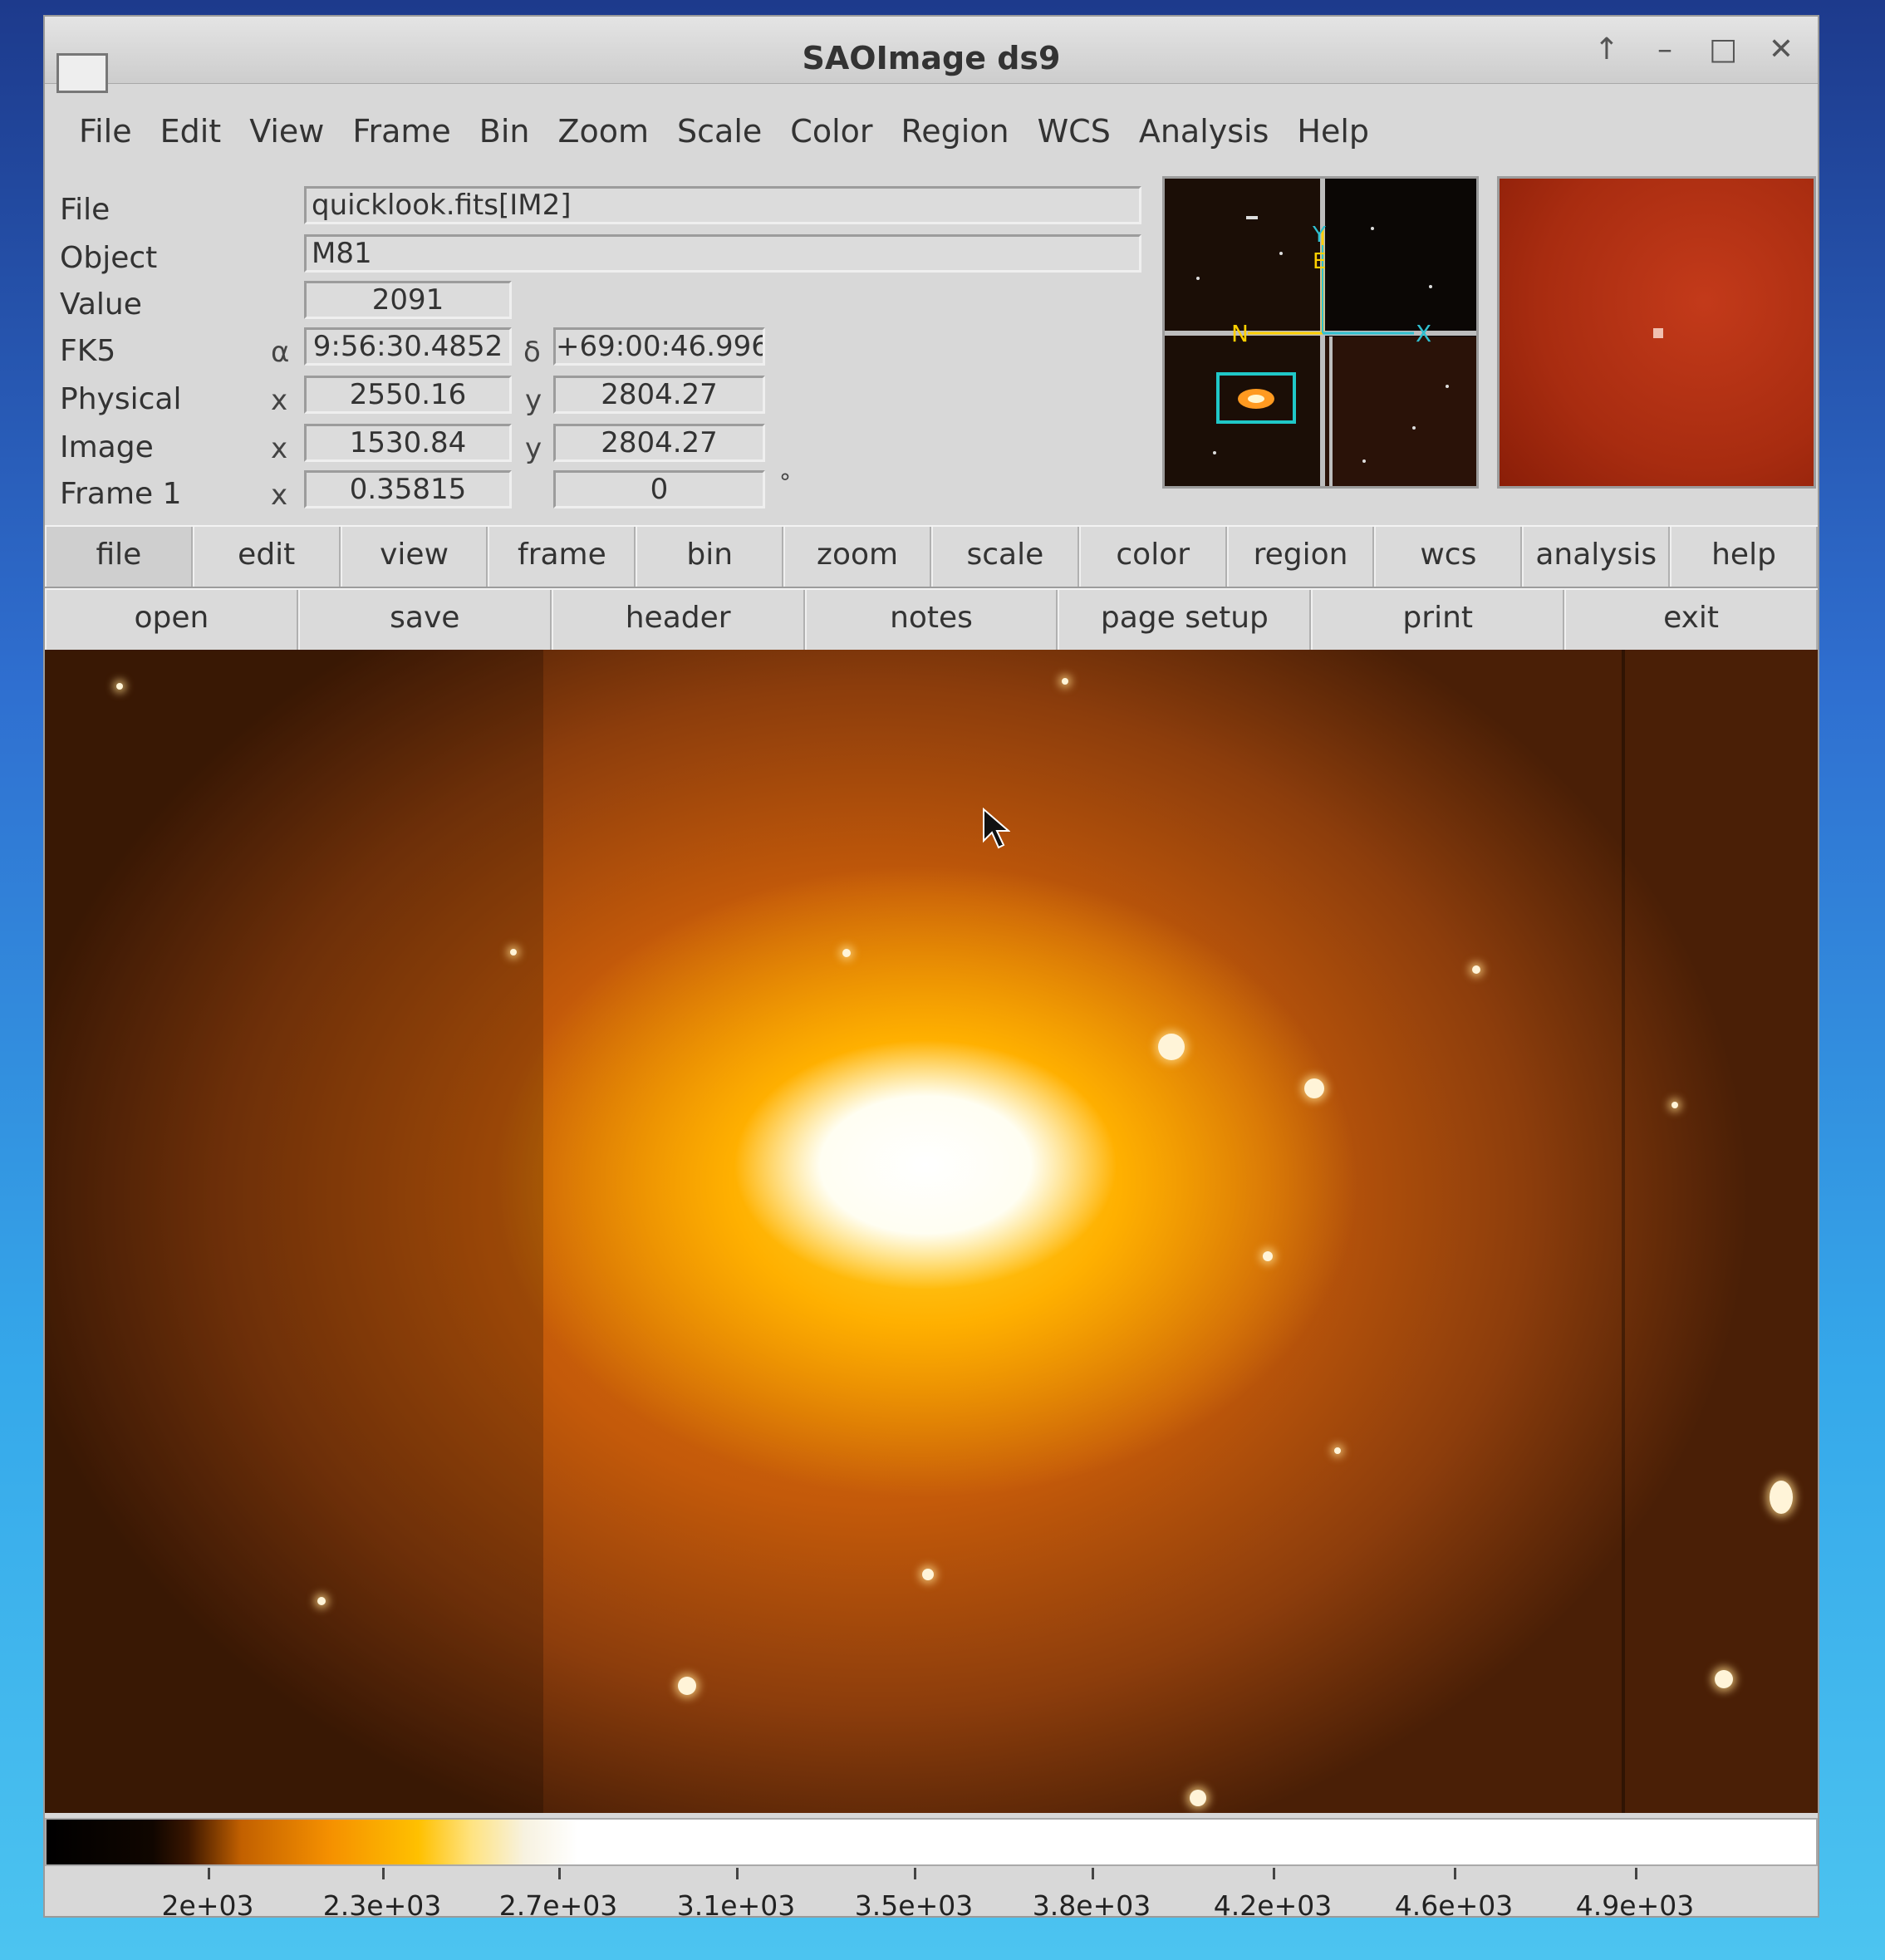  Describe the element at coordinates (1240, 333) in the screenshot. I see `panner-north-label: N` at that location.